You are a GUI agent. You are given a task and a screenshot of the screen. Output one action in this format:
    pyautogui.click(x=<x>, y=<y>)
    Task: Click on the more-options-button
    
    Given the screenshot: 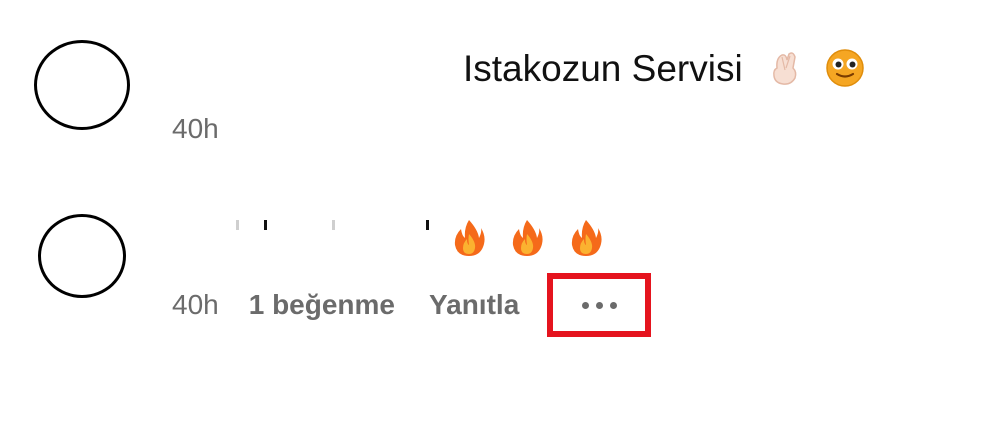 What is the action you would take?
    pyautogui.click(x=599, y=305)
    